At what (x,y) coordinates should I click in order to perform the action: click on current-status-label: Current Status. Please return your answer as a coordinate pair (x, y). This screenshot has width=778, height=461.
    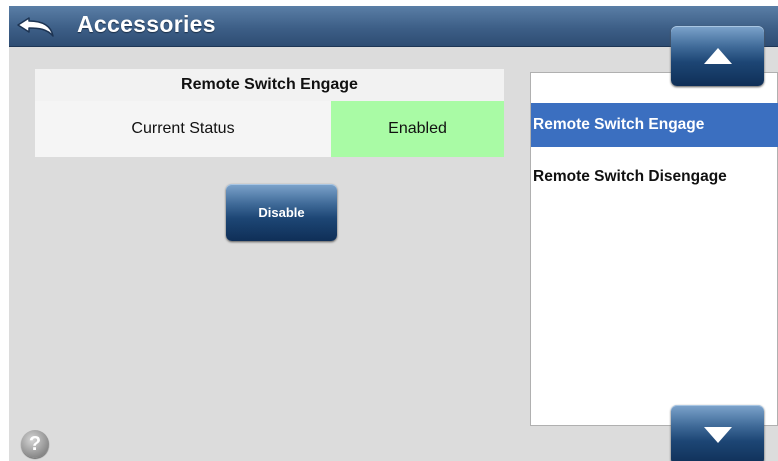
    Looking at the image, I should click on (183, 129).